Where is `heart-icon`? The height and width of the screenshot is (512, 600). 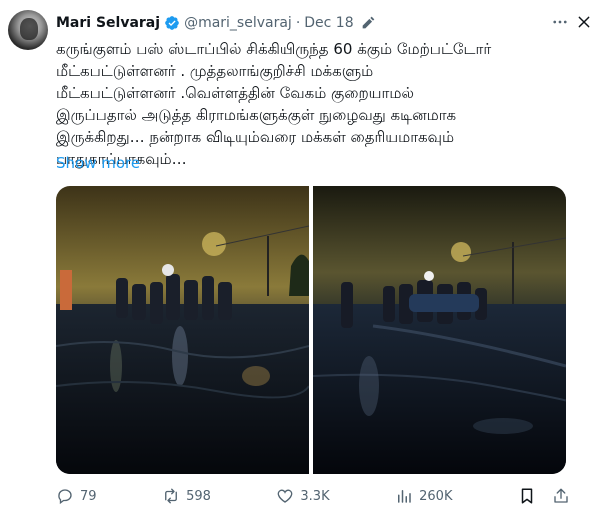
heart-icon is located at coordinates (285, 496).